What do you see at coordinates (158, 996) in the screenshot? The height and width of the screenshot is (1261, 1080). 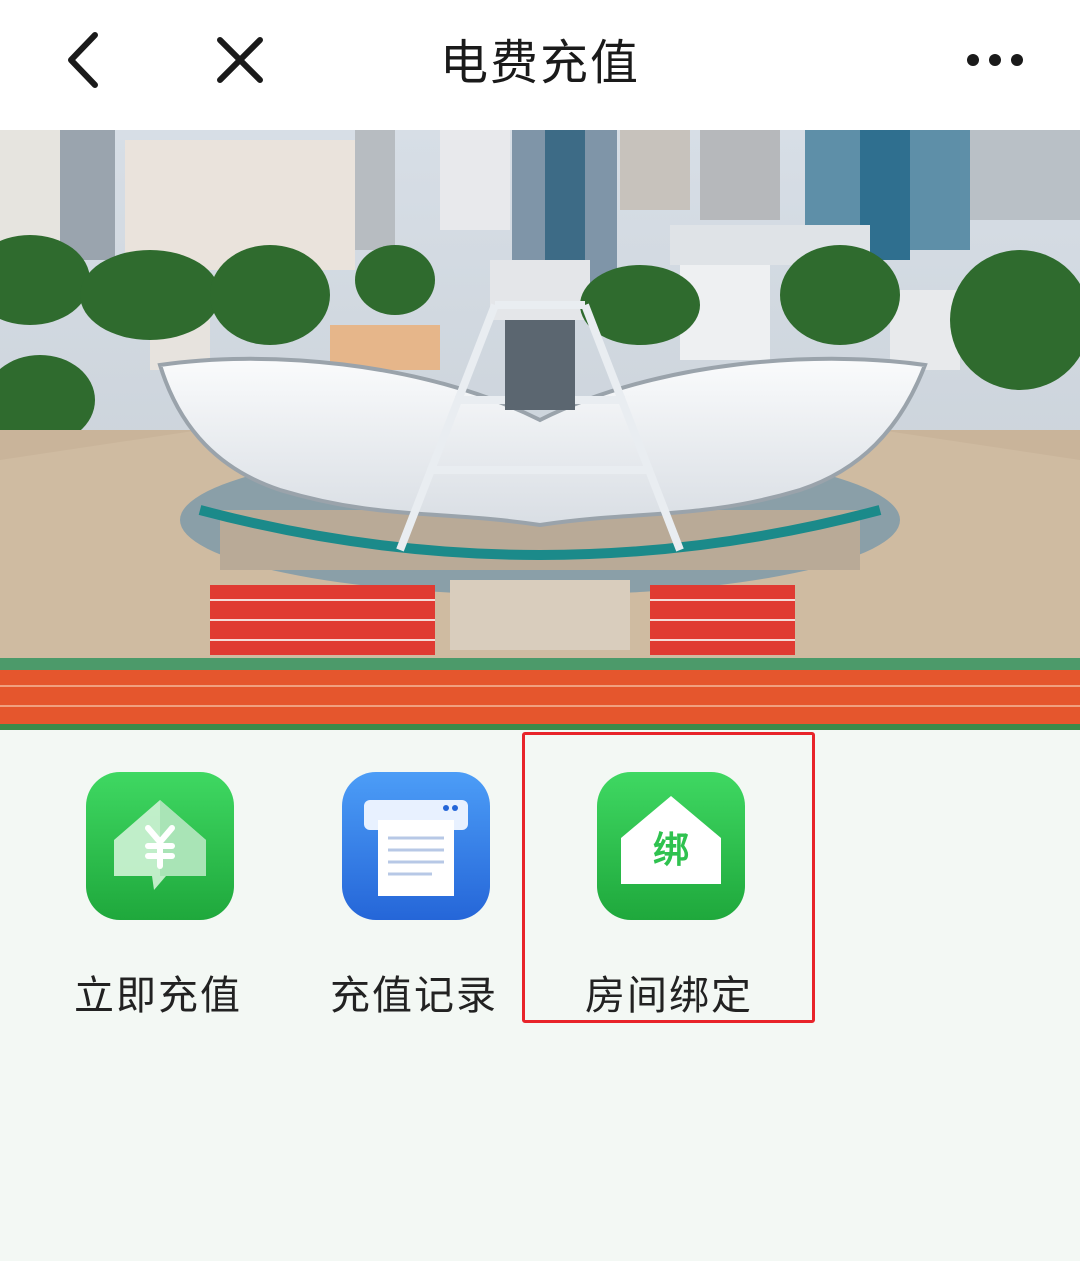 I see `recharge-now-label: 立即充值` at bounding box center [158, 996].